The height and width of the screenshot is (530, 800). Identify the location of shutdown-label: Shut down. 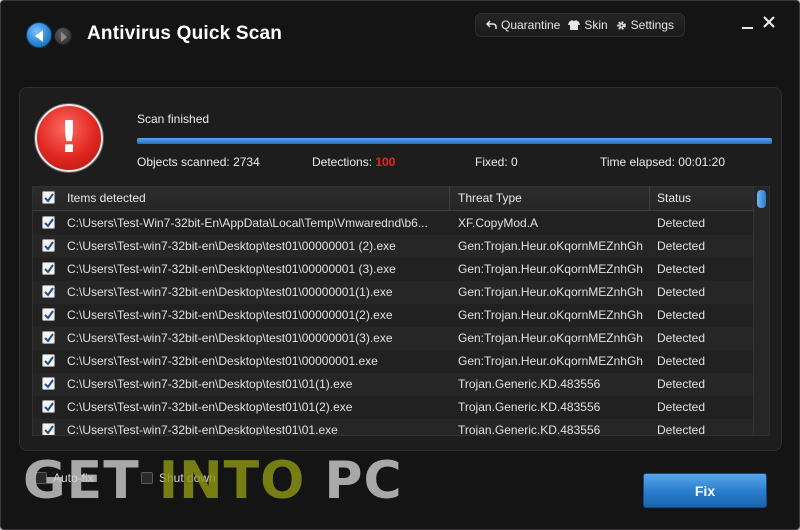
(187, 478).